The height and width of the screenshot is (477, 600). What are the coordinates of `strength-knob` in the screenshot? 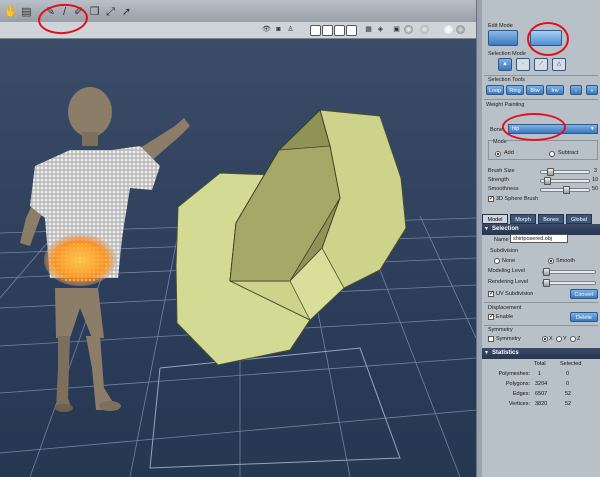 It's located at (547, 181).